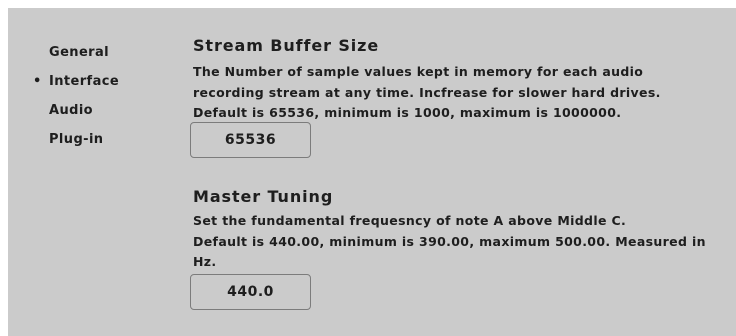 The height and width of the screenshot is (336, 736). I want to click on sidebar-item-label: General, so click(79, 52).